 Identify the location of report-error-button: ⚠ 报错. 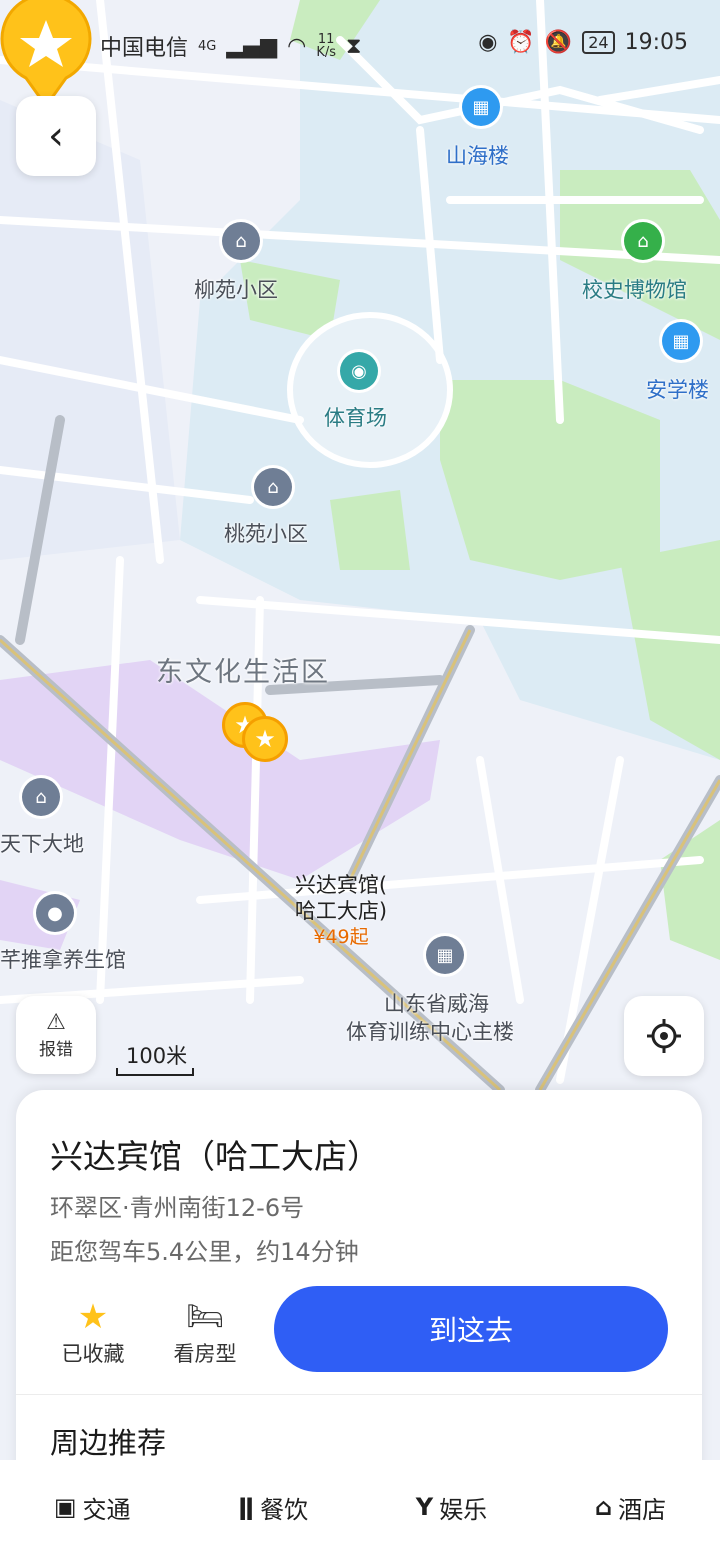
(56, 1035).